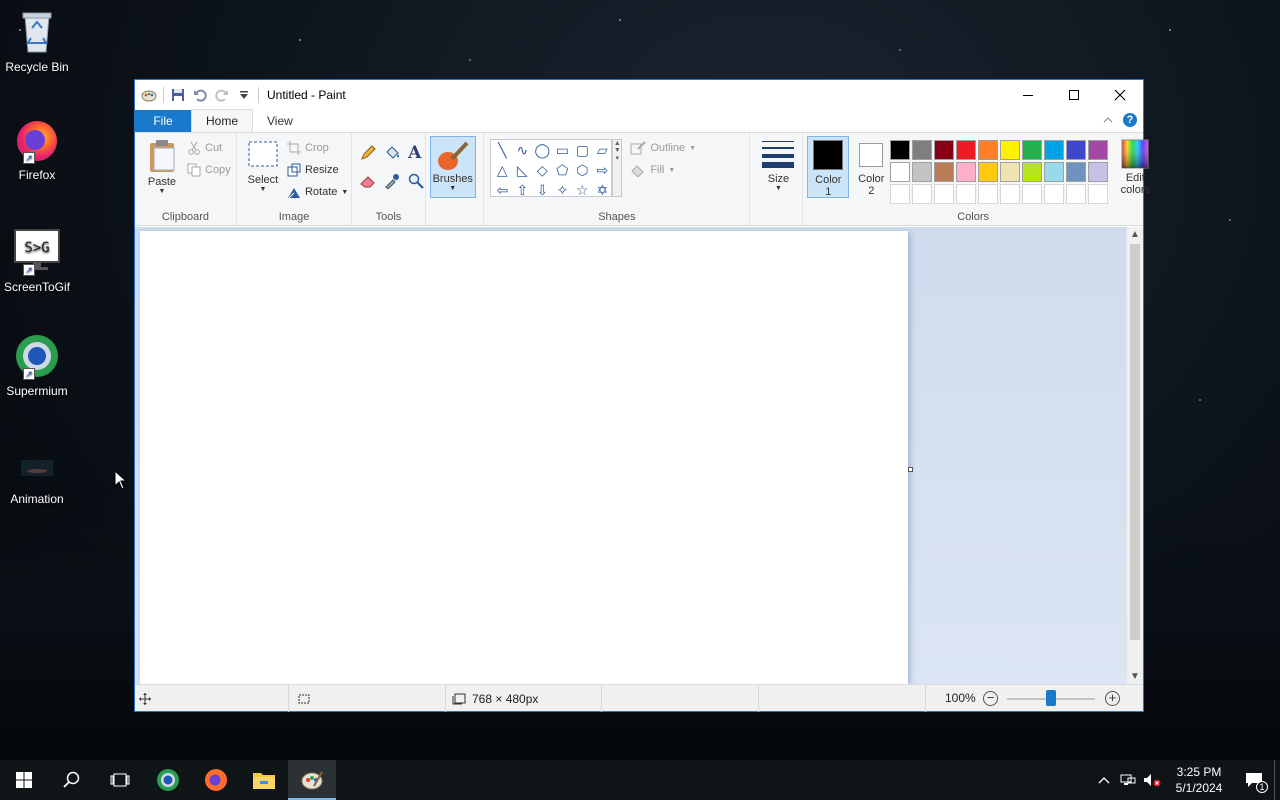 Image resolution: width=1280 pixels, height=800 pixels. I want to click on tab-home: Home, so click(222, 120).